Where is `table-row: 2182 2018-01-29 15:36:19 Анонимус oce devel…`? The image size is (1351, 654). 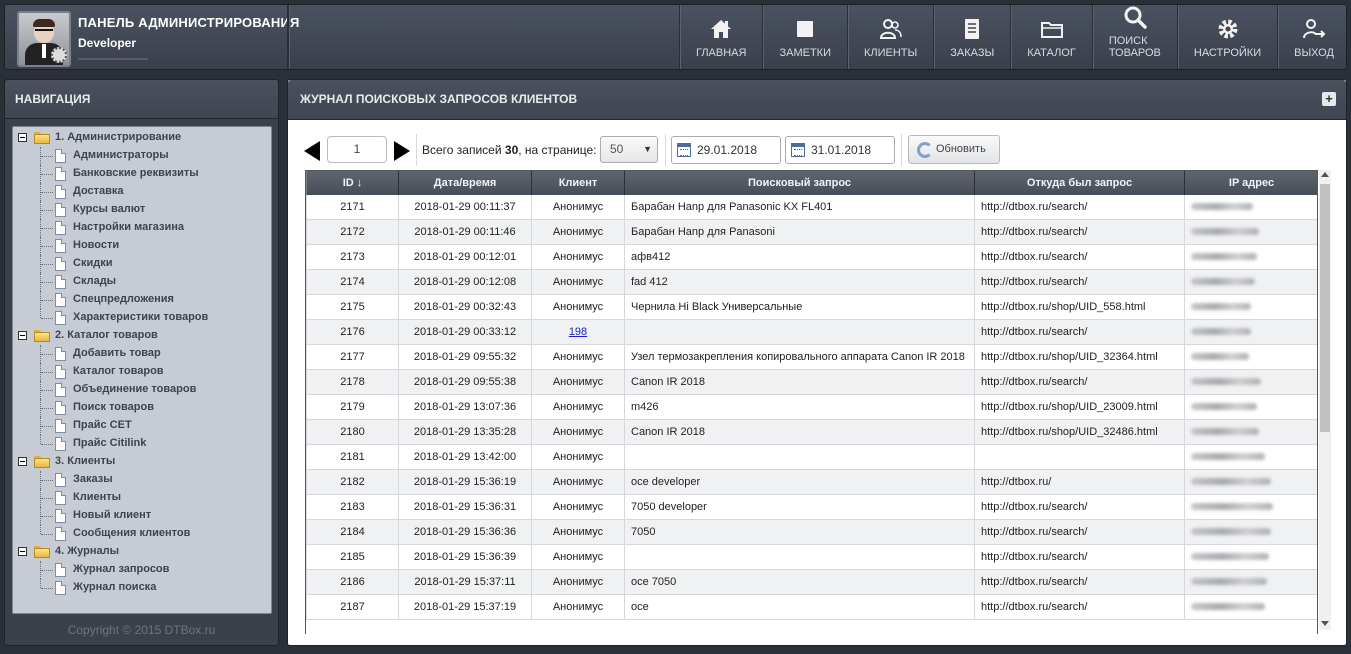
table-row: 2182 2018-01-29 15:36:19 Анонимус oce devel… is located at coordinates (811, 482).